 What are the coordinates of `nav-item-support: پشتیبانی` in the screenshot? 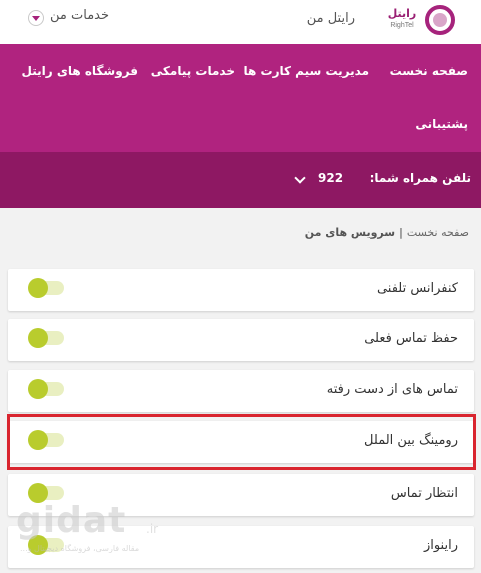 It's located at (441, 124).